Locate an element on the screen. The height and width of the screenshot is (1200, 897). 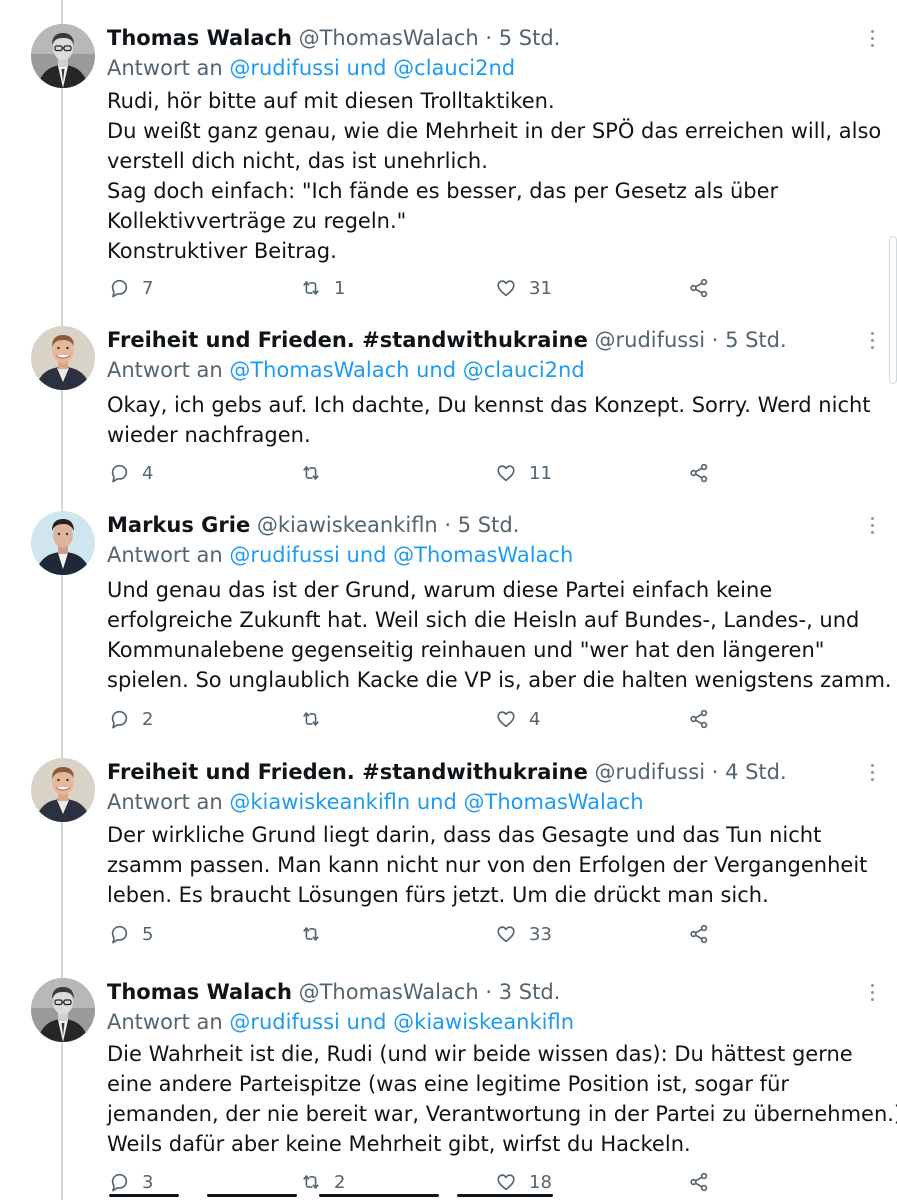
tweet-header: Markus Grie @kiawiskeankifln · 5 Std. is located at coordinates (313, 525).